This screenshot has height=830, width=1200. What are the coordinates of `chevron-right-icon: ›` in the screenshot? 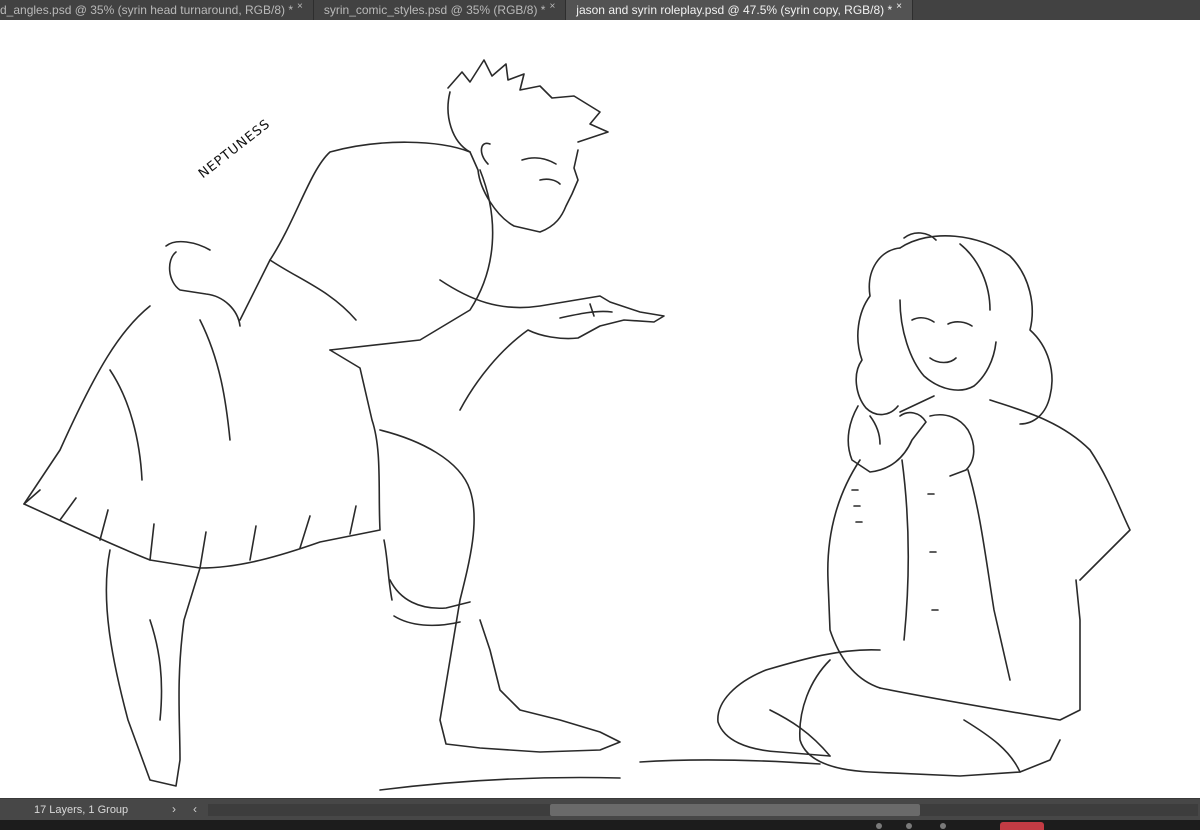 It's located at (174, 809).